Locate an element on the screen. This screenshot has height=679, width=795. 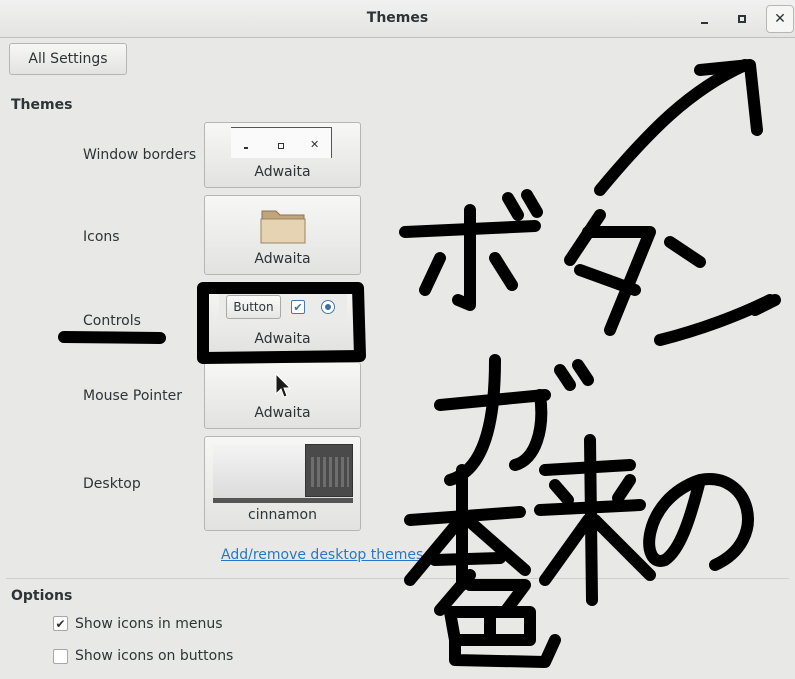
title-bar: Themes ✕ is located at coordinates (397, 19).